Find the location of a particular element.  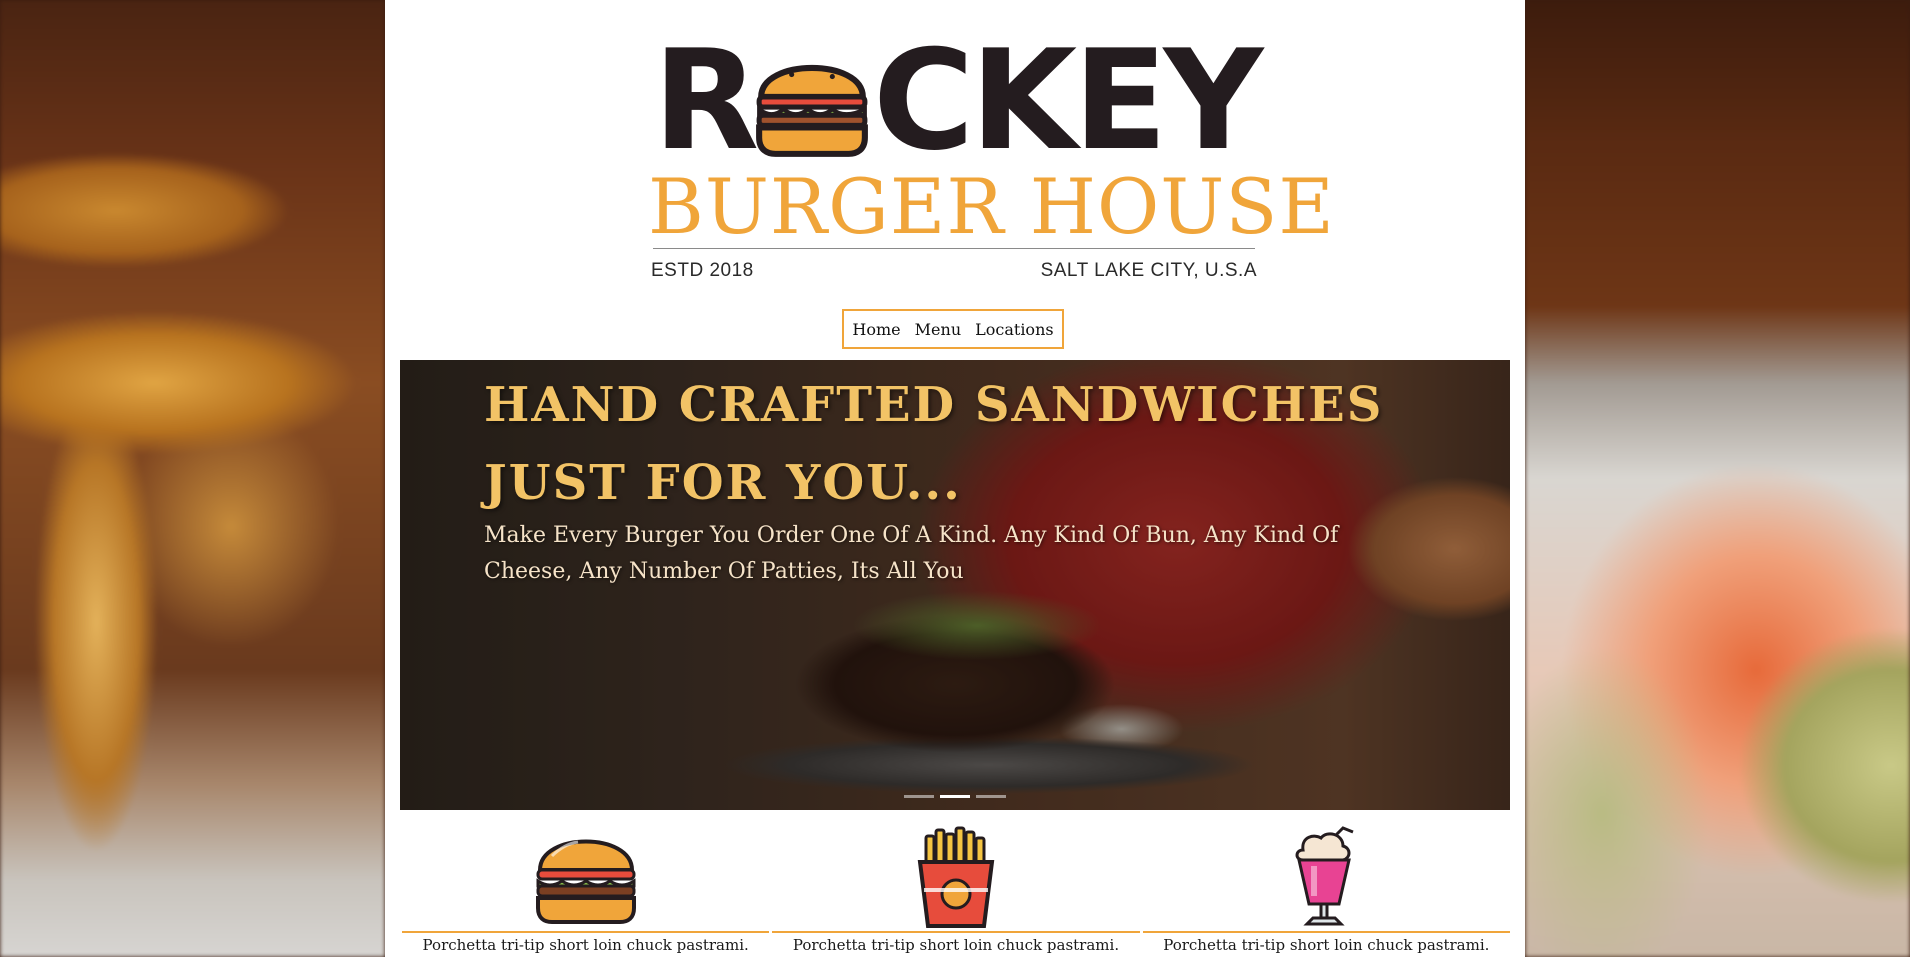

logo-location: SALT LAKE CITY, U.S.A is located at coordinates (1148, 270).